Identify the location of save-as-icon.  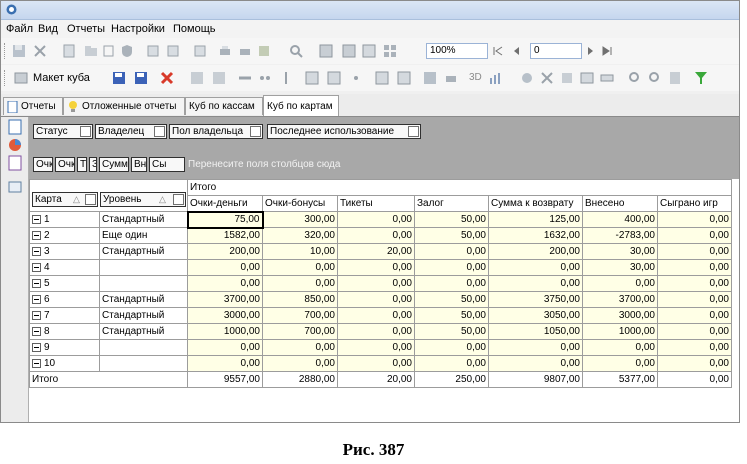
(141, 78).